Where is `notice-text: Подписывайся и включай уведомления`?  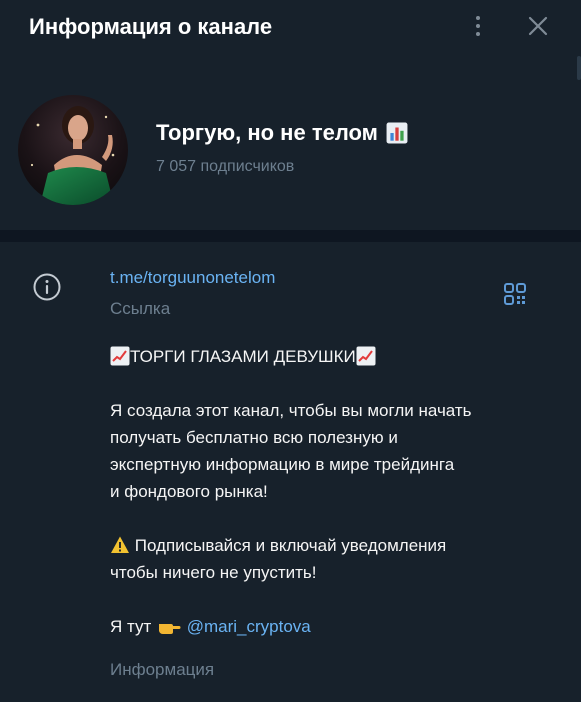 notice-text: Подписывайся и включай уведомления is located at coordinates (290, 545).